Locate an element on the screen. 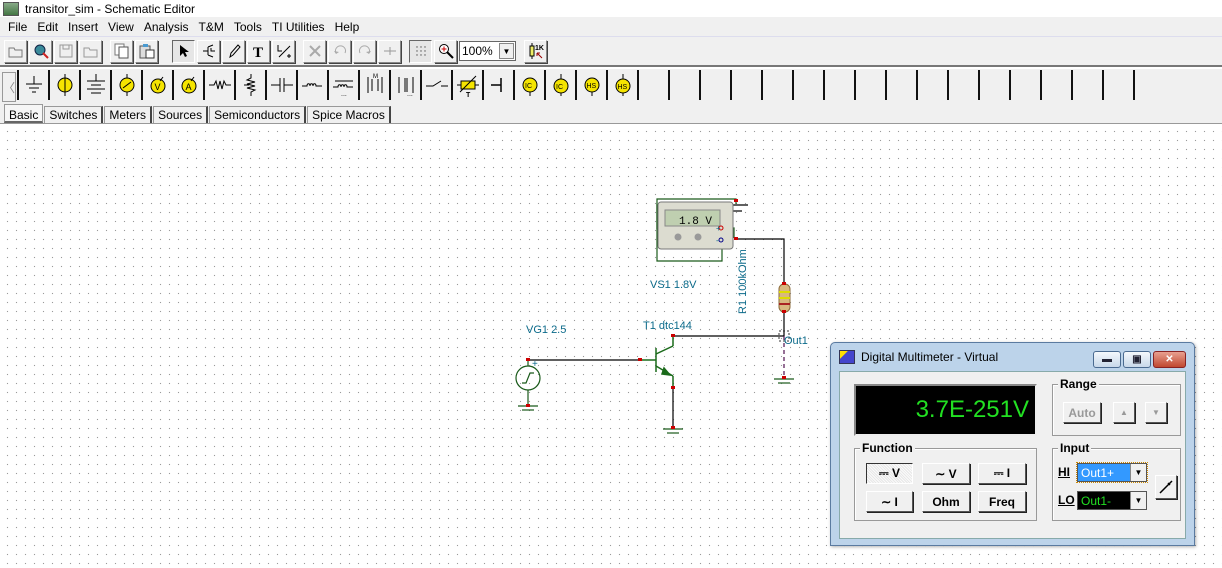  thermistor-icon: T is located at coordinates (467, 86).